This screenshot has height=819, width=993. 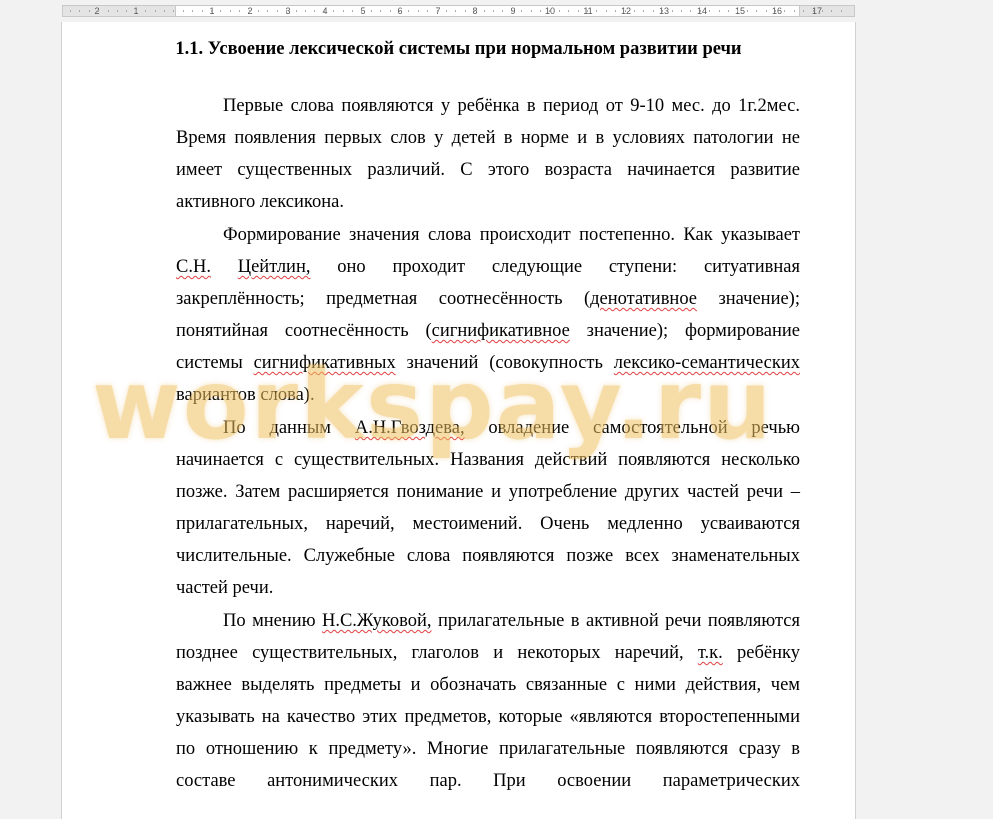 I want to click on ruler-right-margin, so click(x=827, y=11).